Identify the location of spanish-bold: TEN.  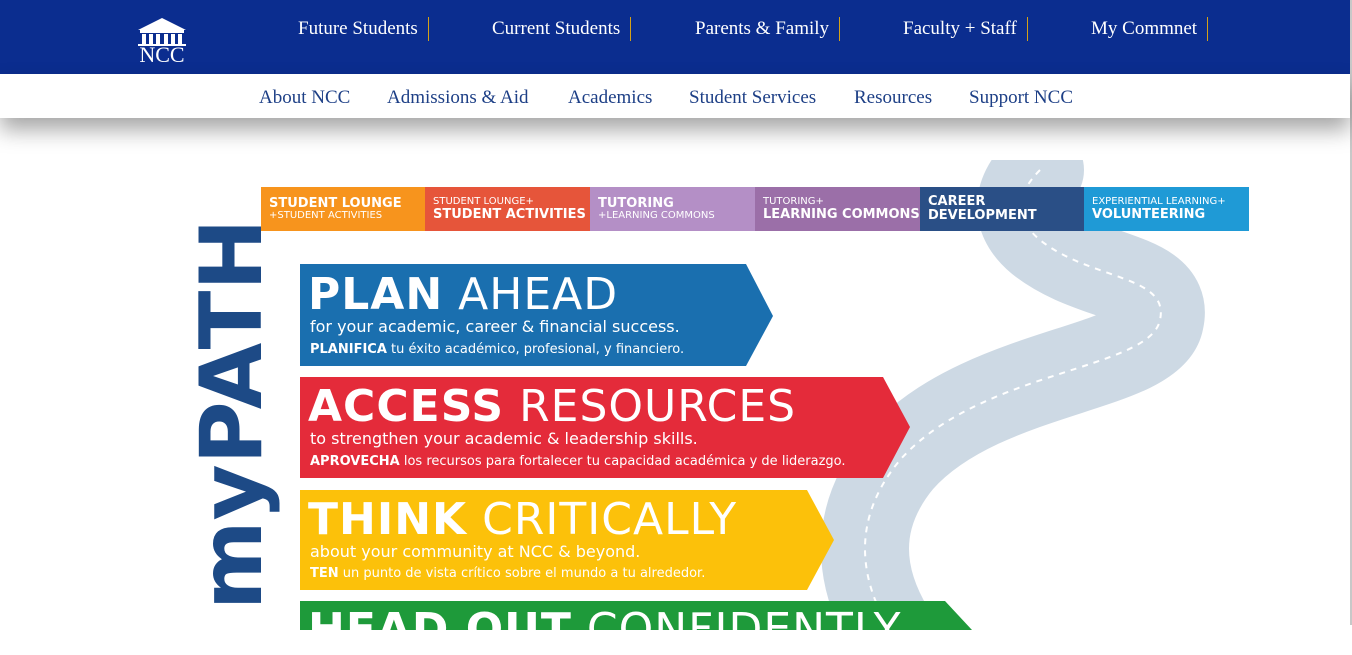
(324, 573).